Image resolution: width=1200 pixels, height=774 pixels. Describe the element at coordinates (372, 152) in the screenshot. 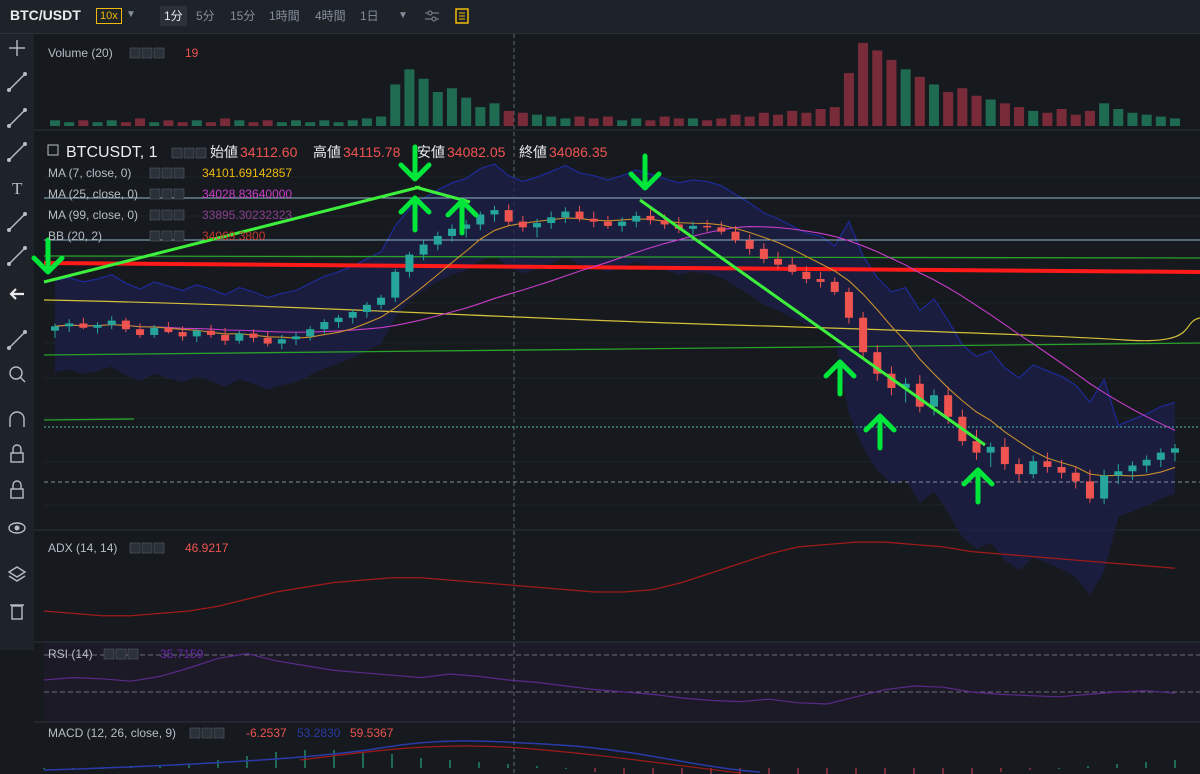

I see `ohlc-value: 34115.78` at that location.